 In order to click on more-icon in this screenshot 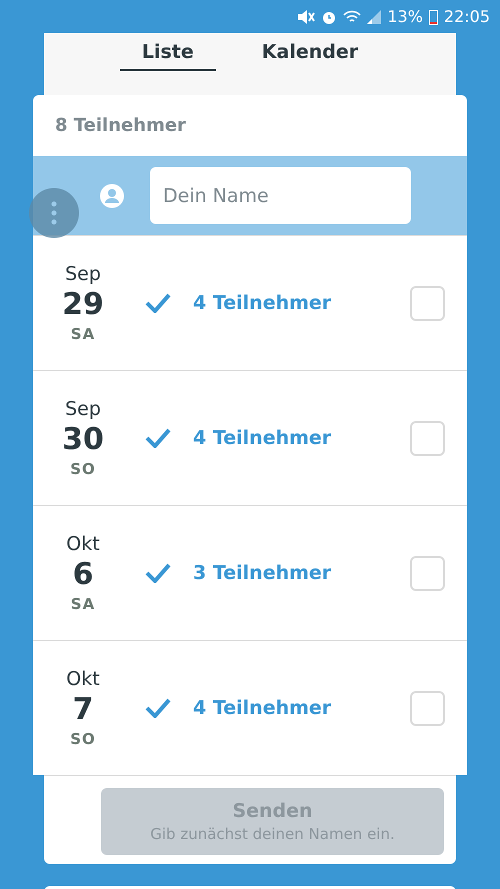, I will do `click(54, 213)`.